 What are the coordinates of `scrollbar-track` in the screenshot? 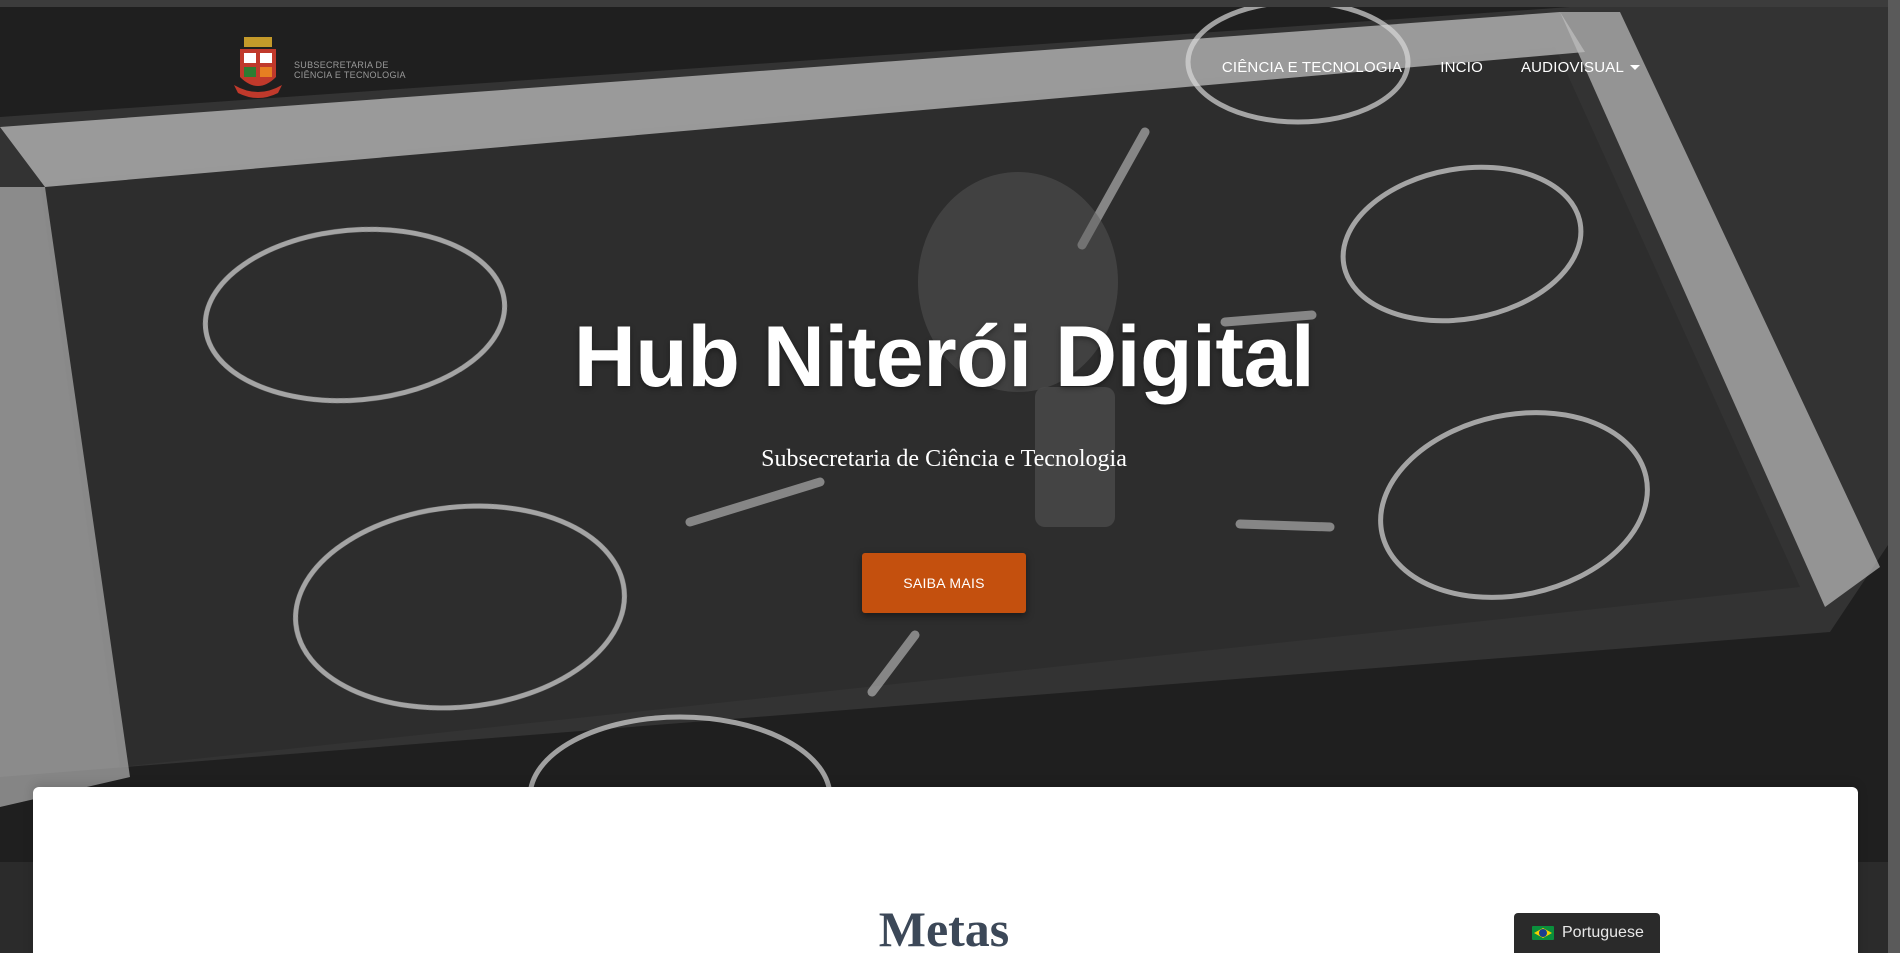 It's located at (1894, 476).